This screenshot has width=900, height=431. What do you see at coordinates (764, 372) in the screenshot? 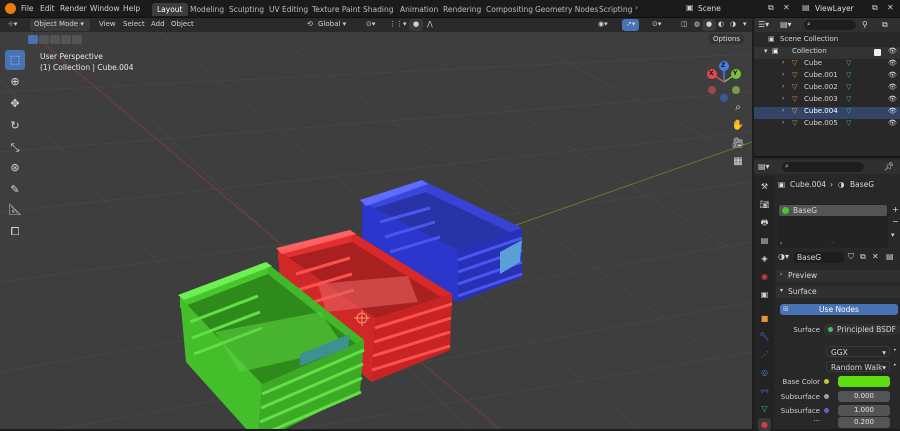
I see `physics-tab-icon: ◎` at bounding box center [764, 372].